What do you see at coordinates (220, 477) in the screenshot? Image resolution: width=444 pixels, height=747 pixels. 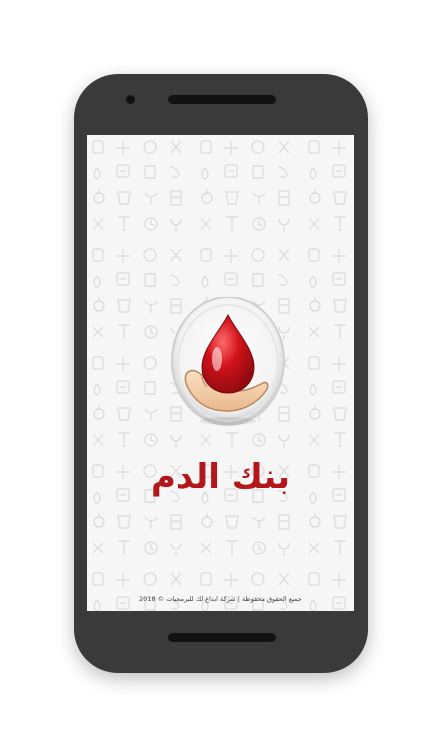 I see `app-title: بنك الدم` at bounding box center [220, 477].